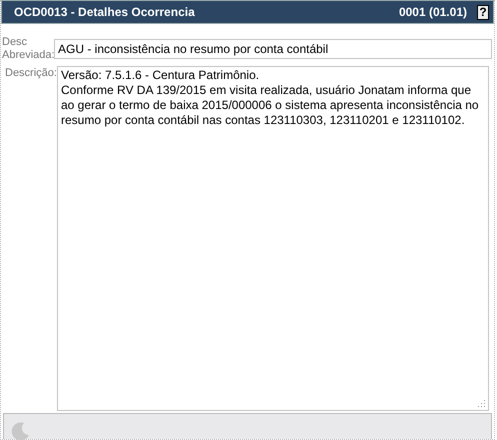  What do you see at coordinates (273, 49) in the screenshot?
I see `input-field: AGU - inconsistência no resumo por conta contábil` at bounding box center [273, 49].